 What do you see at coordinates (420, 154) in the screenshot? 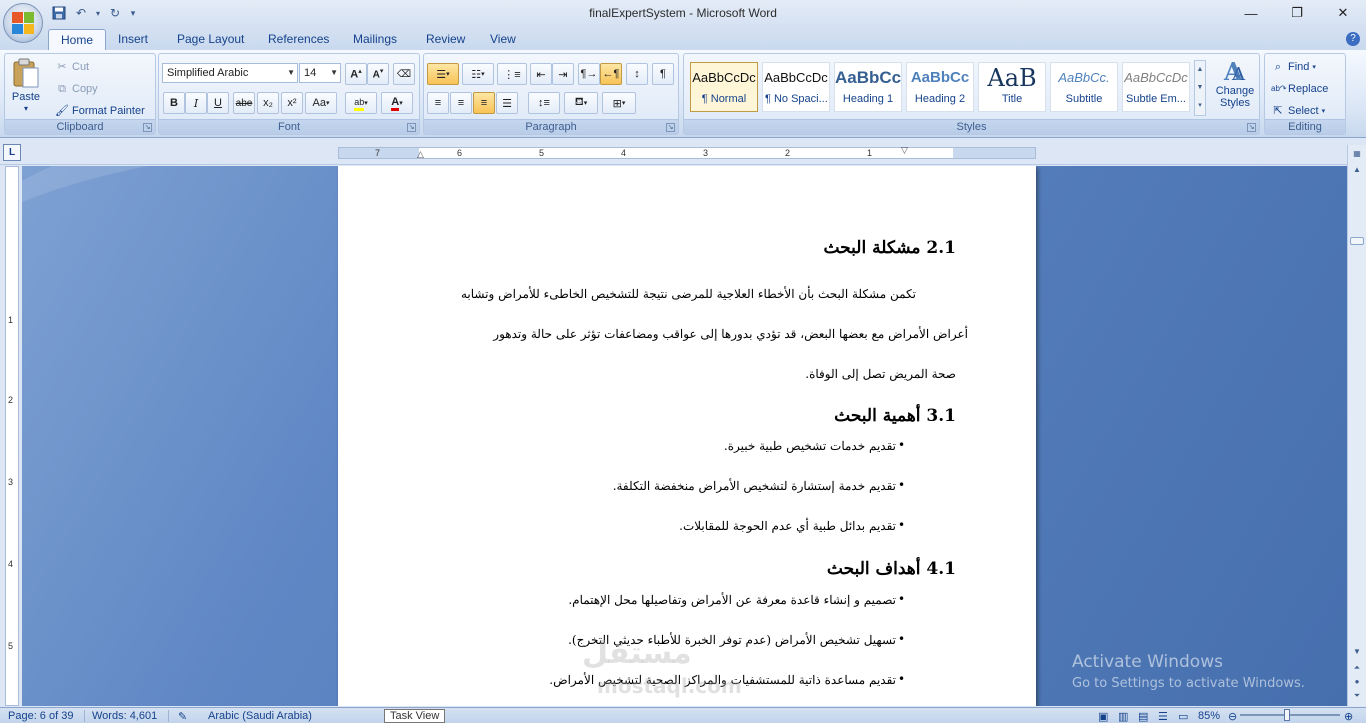
I see `left-indent-marker-icon: △` at bounding box center [420, 154].